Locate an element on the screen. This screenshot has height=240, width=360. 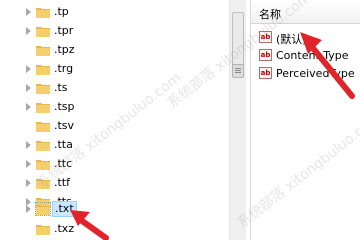
value-row: ab (默认) is located at coordinates (305, 38).